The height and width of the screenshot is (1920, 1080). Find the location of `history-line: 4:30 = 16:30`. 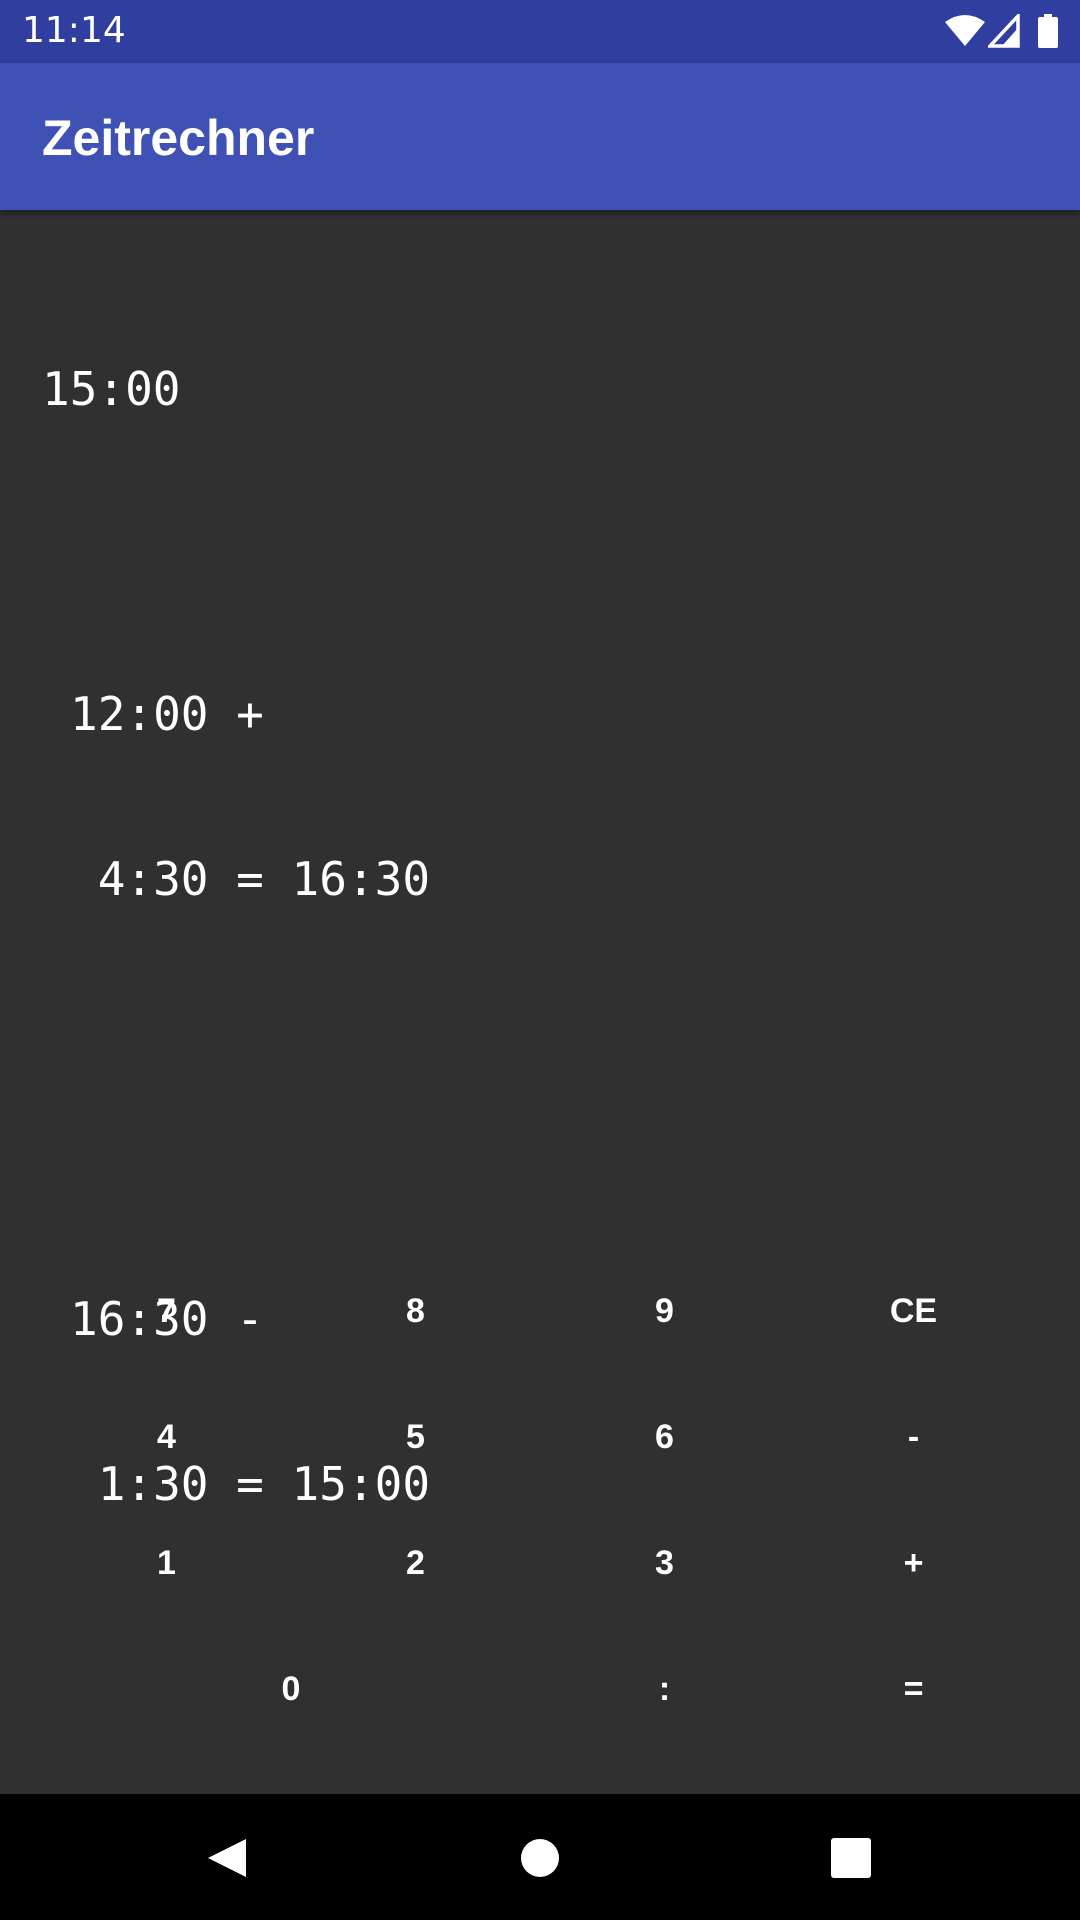

history-line: 4:30 = 16:30 is located at coordinates (250, 879).